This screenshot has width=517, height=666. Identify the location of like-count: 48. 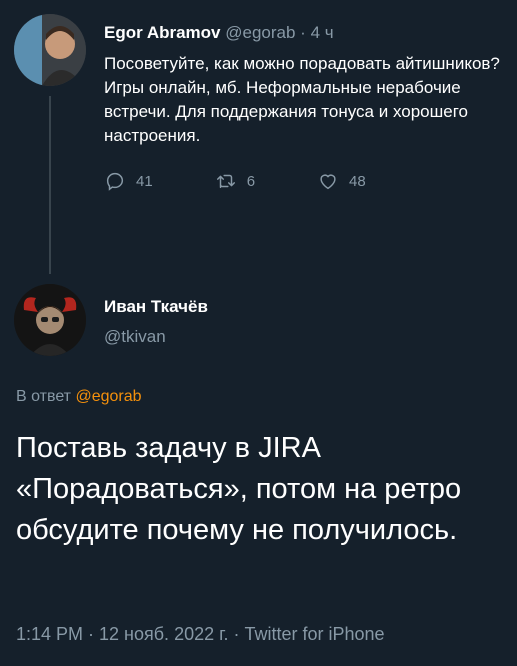
(357, 181).